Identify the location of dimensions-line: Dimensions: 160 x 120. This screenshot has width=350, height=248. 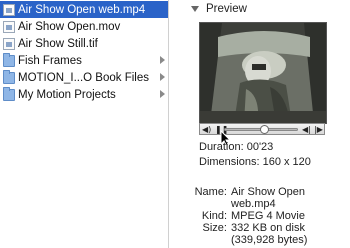
(255, 162).